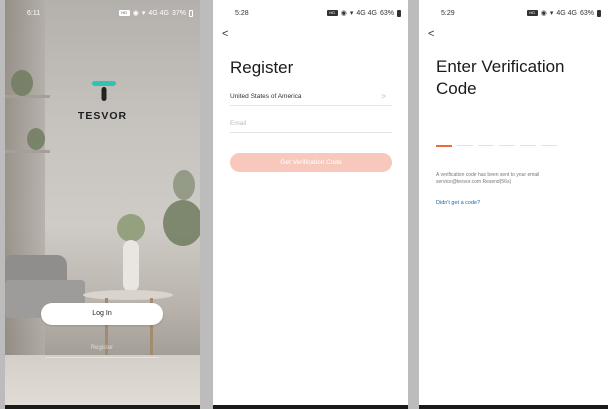 This screenshot has height=409, width=608. Describe the element at coordinates (242, 13) in the screenshot. I see `status-time: 5:28` at that location.